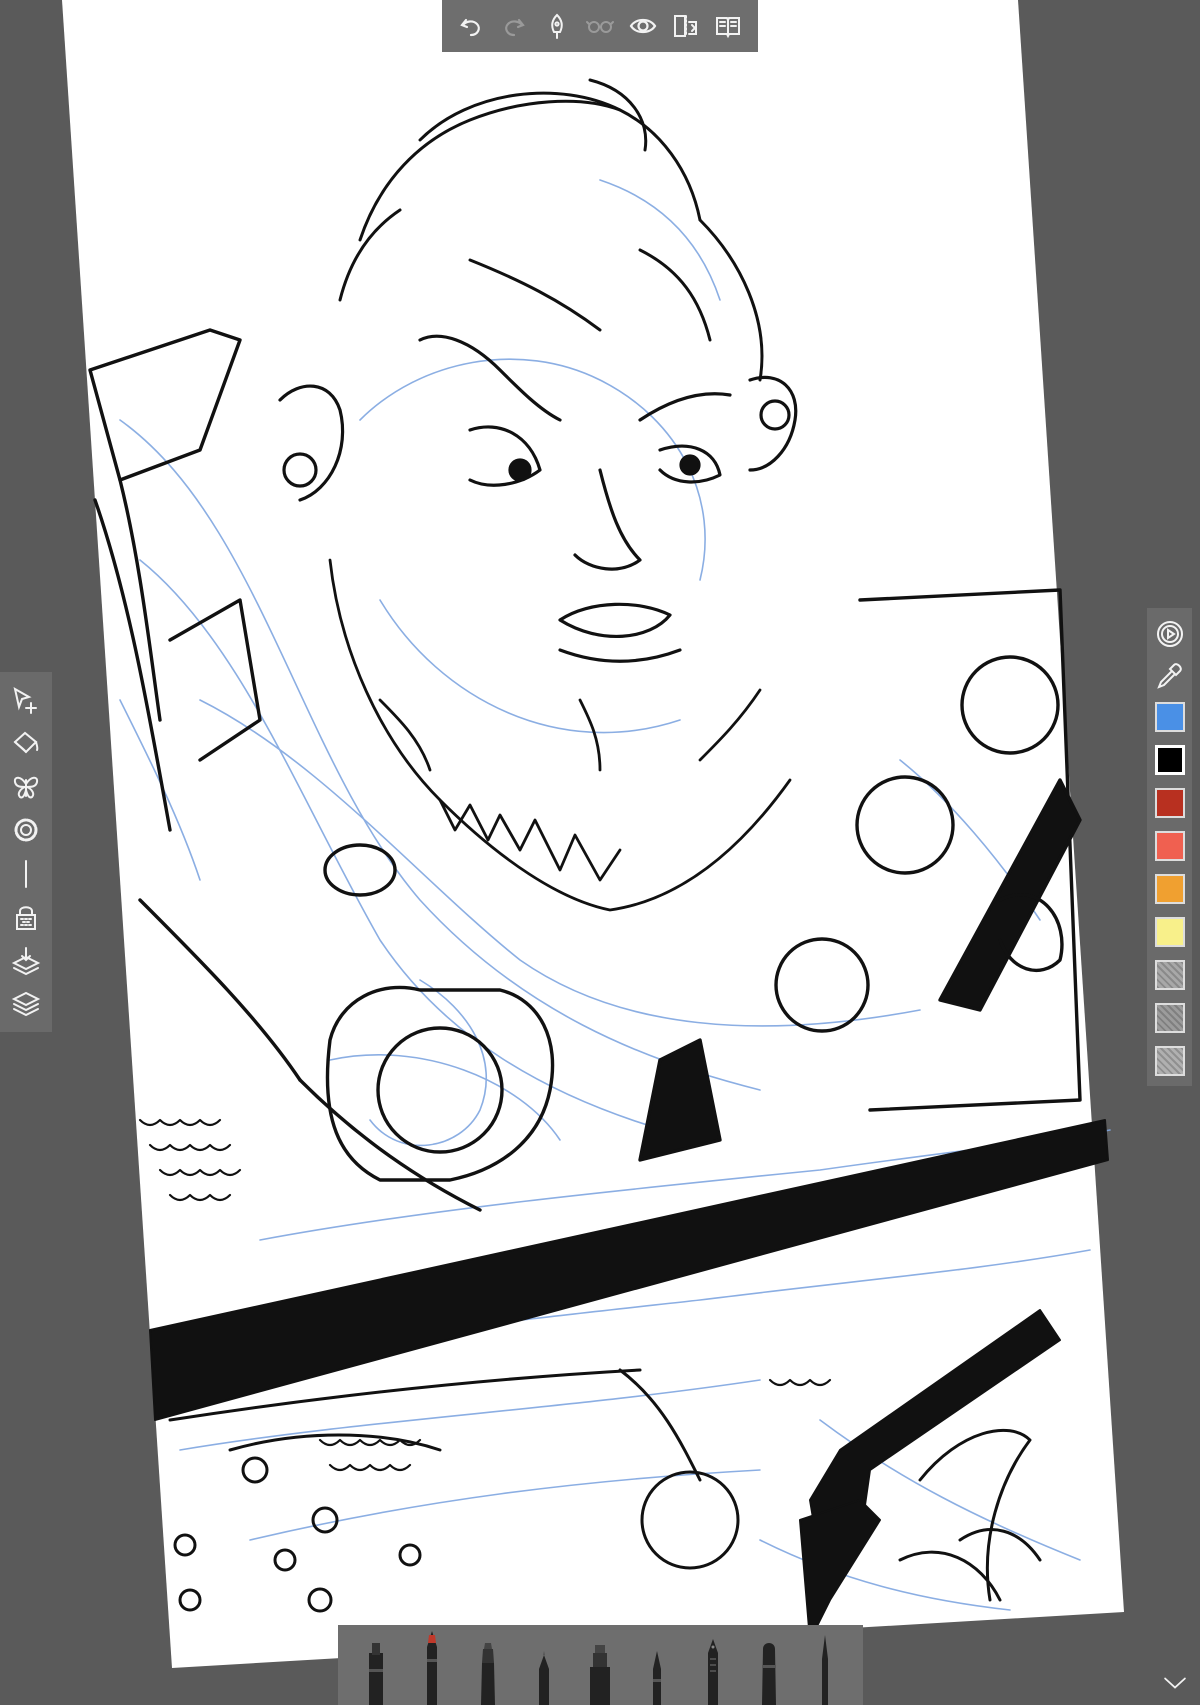  What do you see at coordinates (1175, 1683) in the screenshot?
I see `chevron-down-icon` at bounding box center [1175, 1683].